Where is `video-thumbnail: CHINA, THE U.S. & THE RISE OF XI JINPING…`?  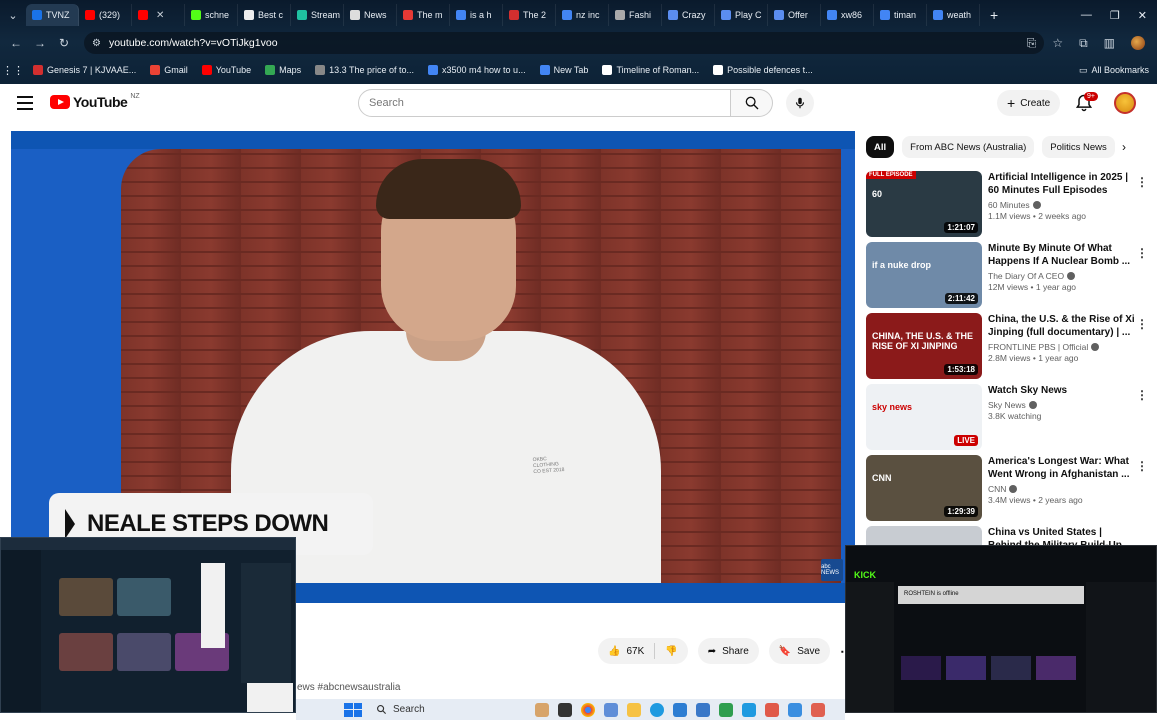 video-thumbnail: CHINA, THE U.S. & THE RISE OF XI JINPING… is located at coordinates (924, 346).